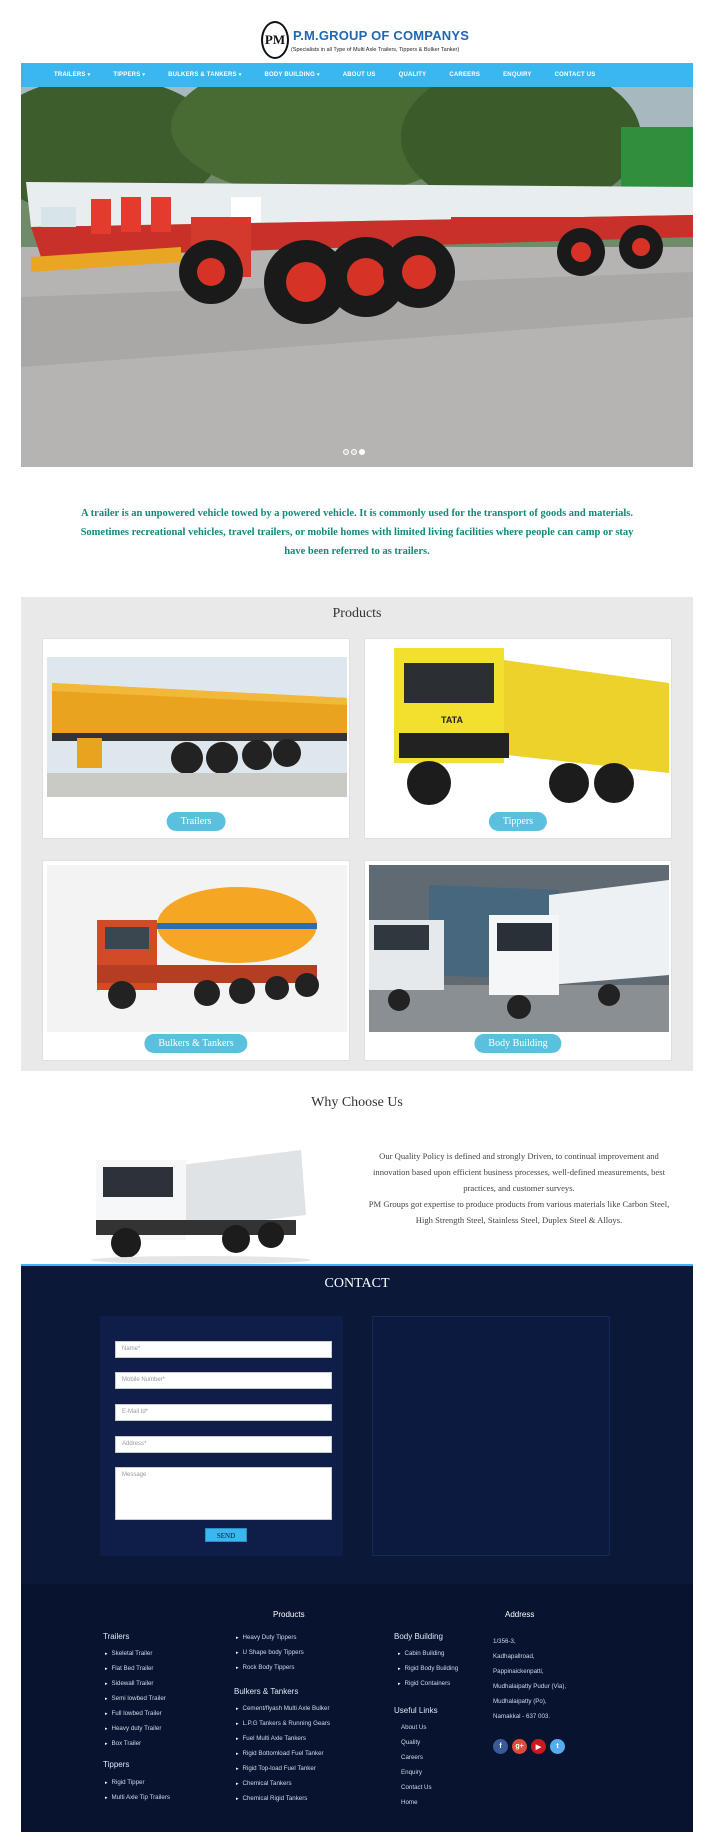  Describe the element at coordinates (223, 1444) in the screenshot. I see `address-field: Address*` at that location.